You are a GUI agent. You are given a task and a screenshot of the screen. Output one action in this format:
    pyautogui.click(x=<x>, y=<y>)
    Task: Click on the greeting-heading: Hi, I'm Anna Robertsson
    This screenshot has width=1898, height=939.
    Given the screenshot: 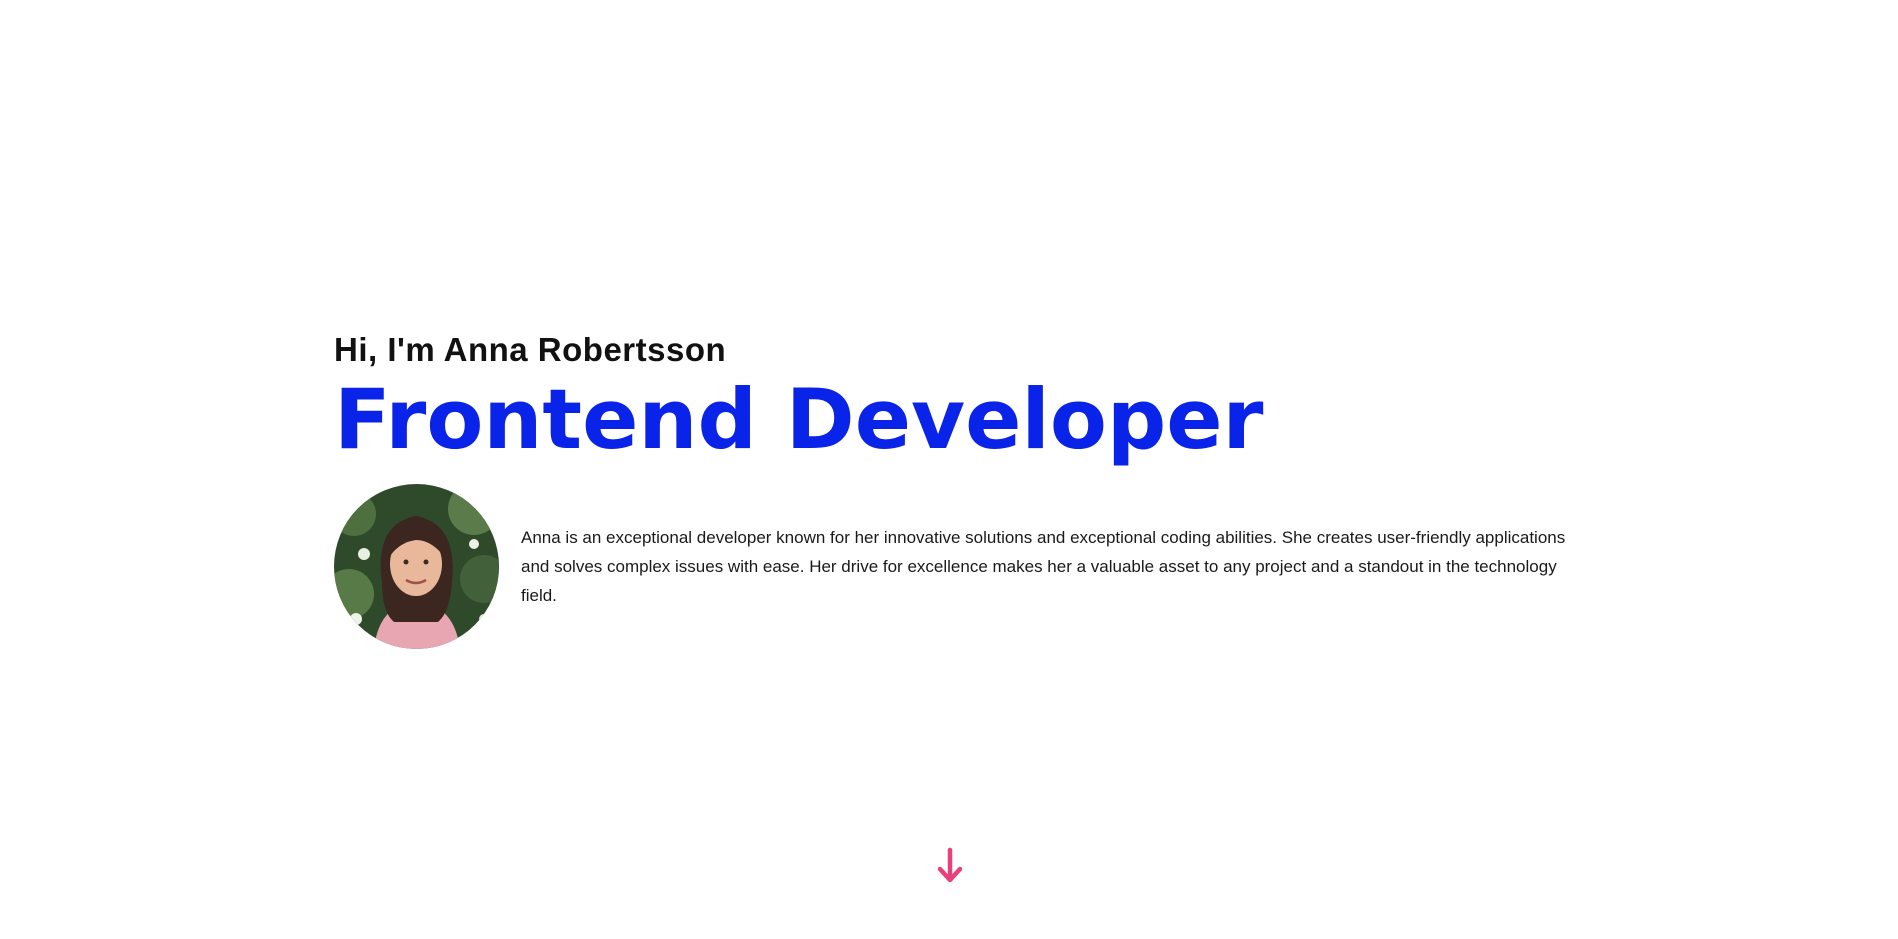 What is the action you would take?
    pyautogui.click(x=530, y=349)
    